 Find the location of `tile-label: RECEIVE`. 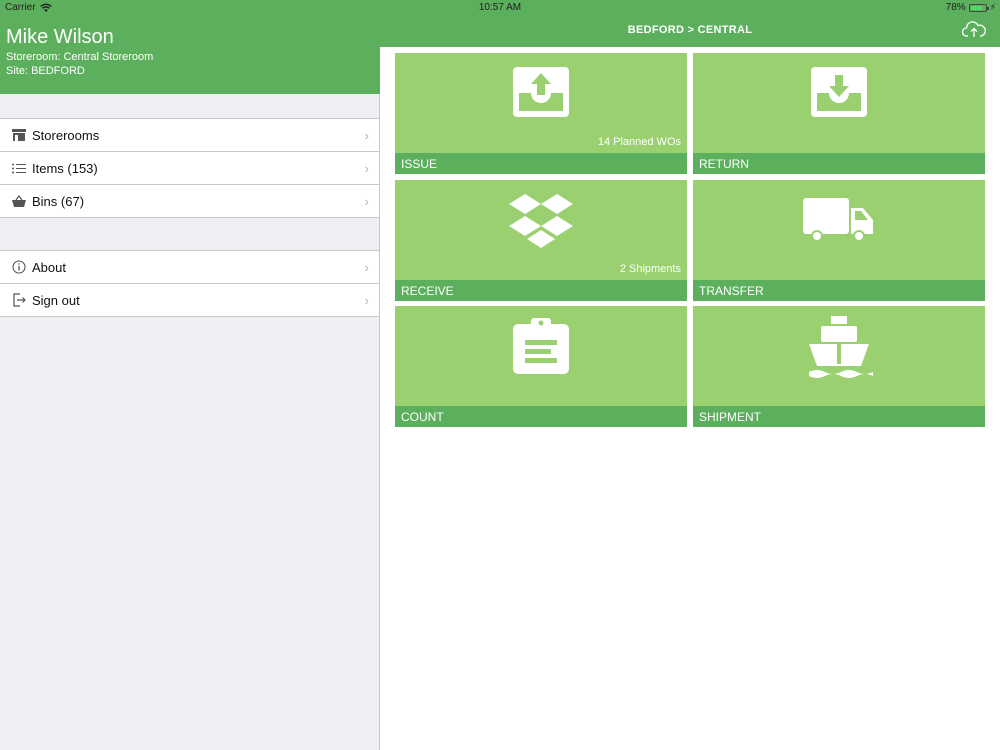

tile-label: RECEIVE is located at coordinates (427, 291).